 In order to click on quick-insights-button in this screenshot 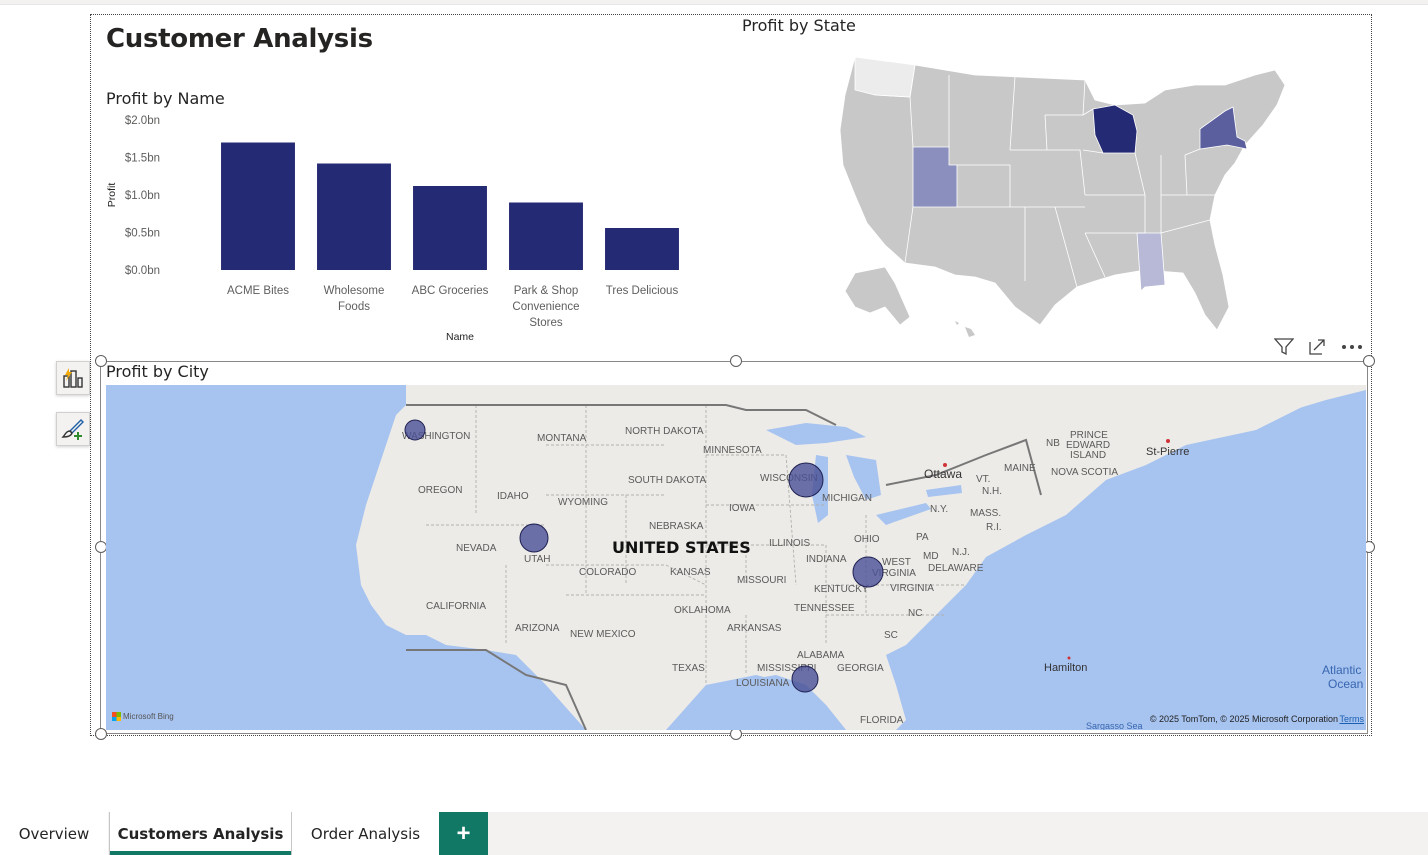, I will do `click(73, 378)`.